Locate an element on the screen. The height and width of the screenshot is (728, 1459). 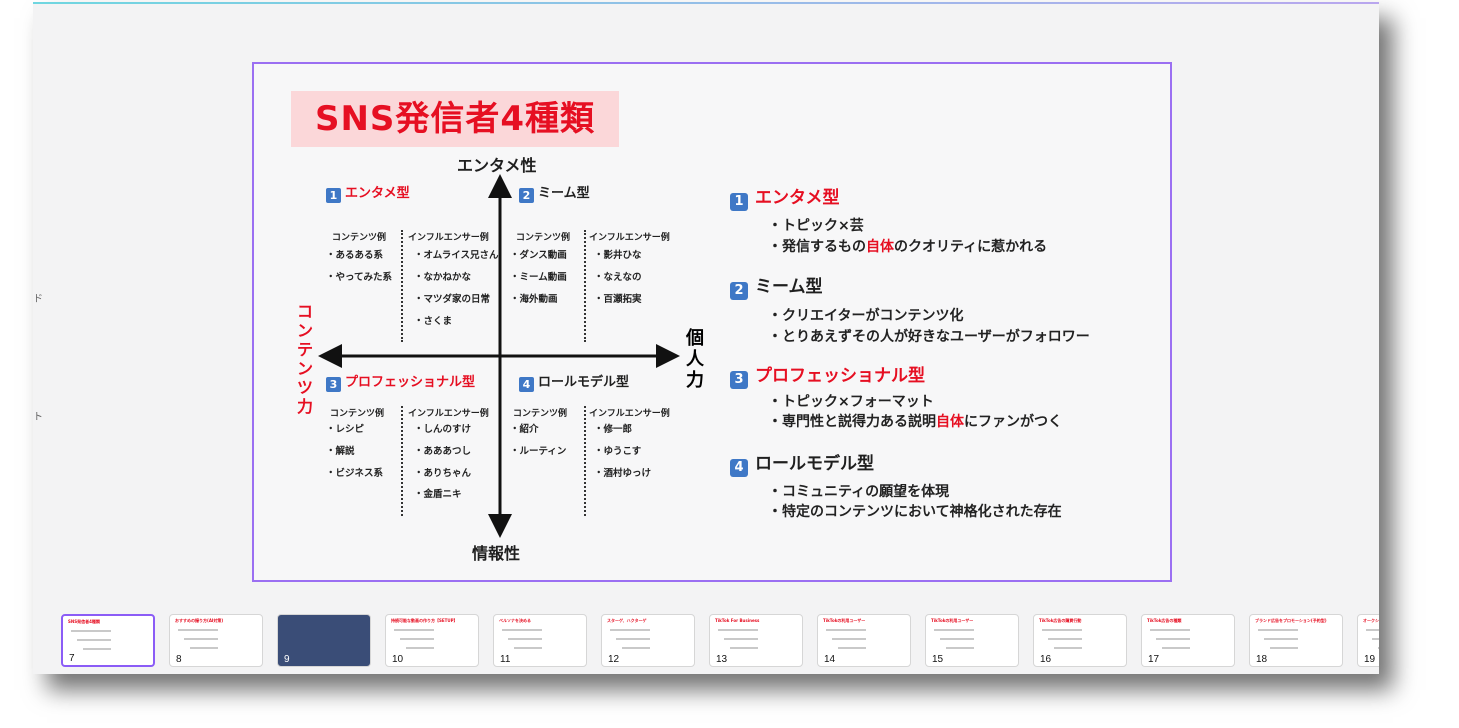
explanation-bullet: ・クリエイターがコンテンツ化 is located at coordinates (866, 316).